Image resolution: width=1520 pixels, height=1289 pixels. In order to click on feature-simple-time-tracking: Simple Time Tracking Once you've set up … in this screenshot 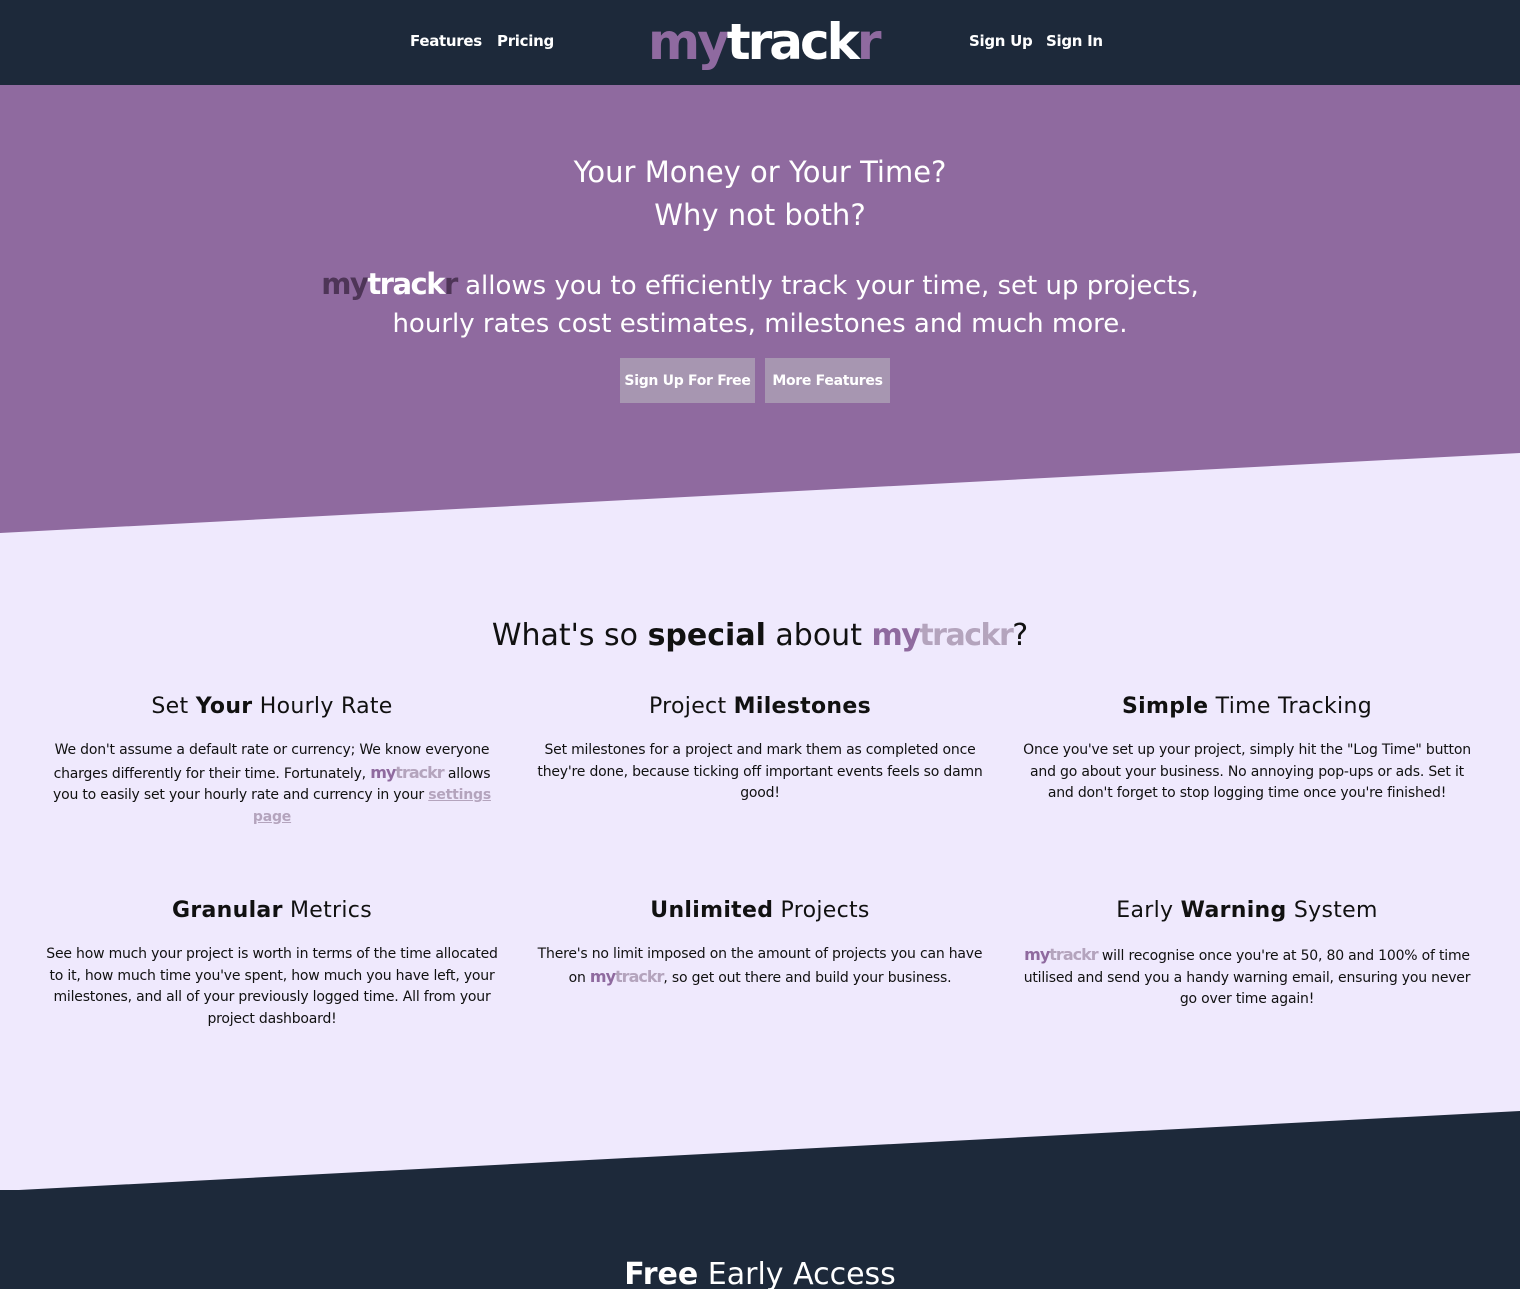, I will do `click(1247, 748)`.